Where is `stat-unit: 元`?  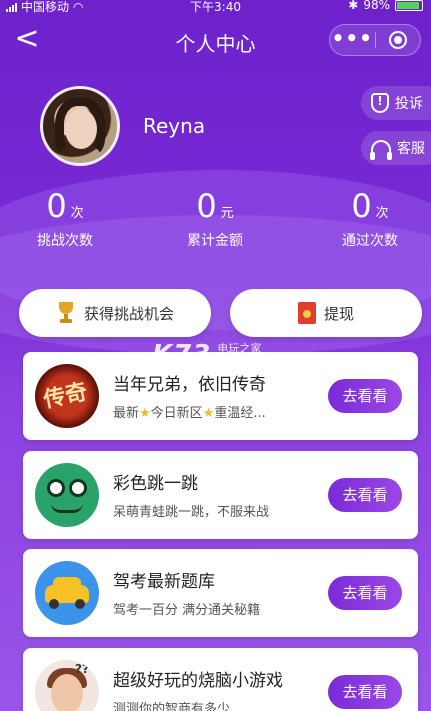
stat-unit: 元 is located at coordinates (227, 213).